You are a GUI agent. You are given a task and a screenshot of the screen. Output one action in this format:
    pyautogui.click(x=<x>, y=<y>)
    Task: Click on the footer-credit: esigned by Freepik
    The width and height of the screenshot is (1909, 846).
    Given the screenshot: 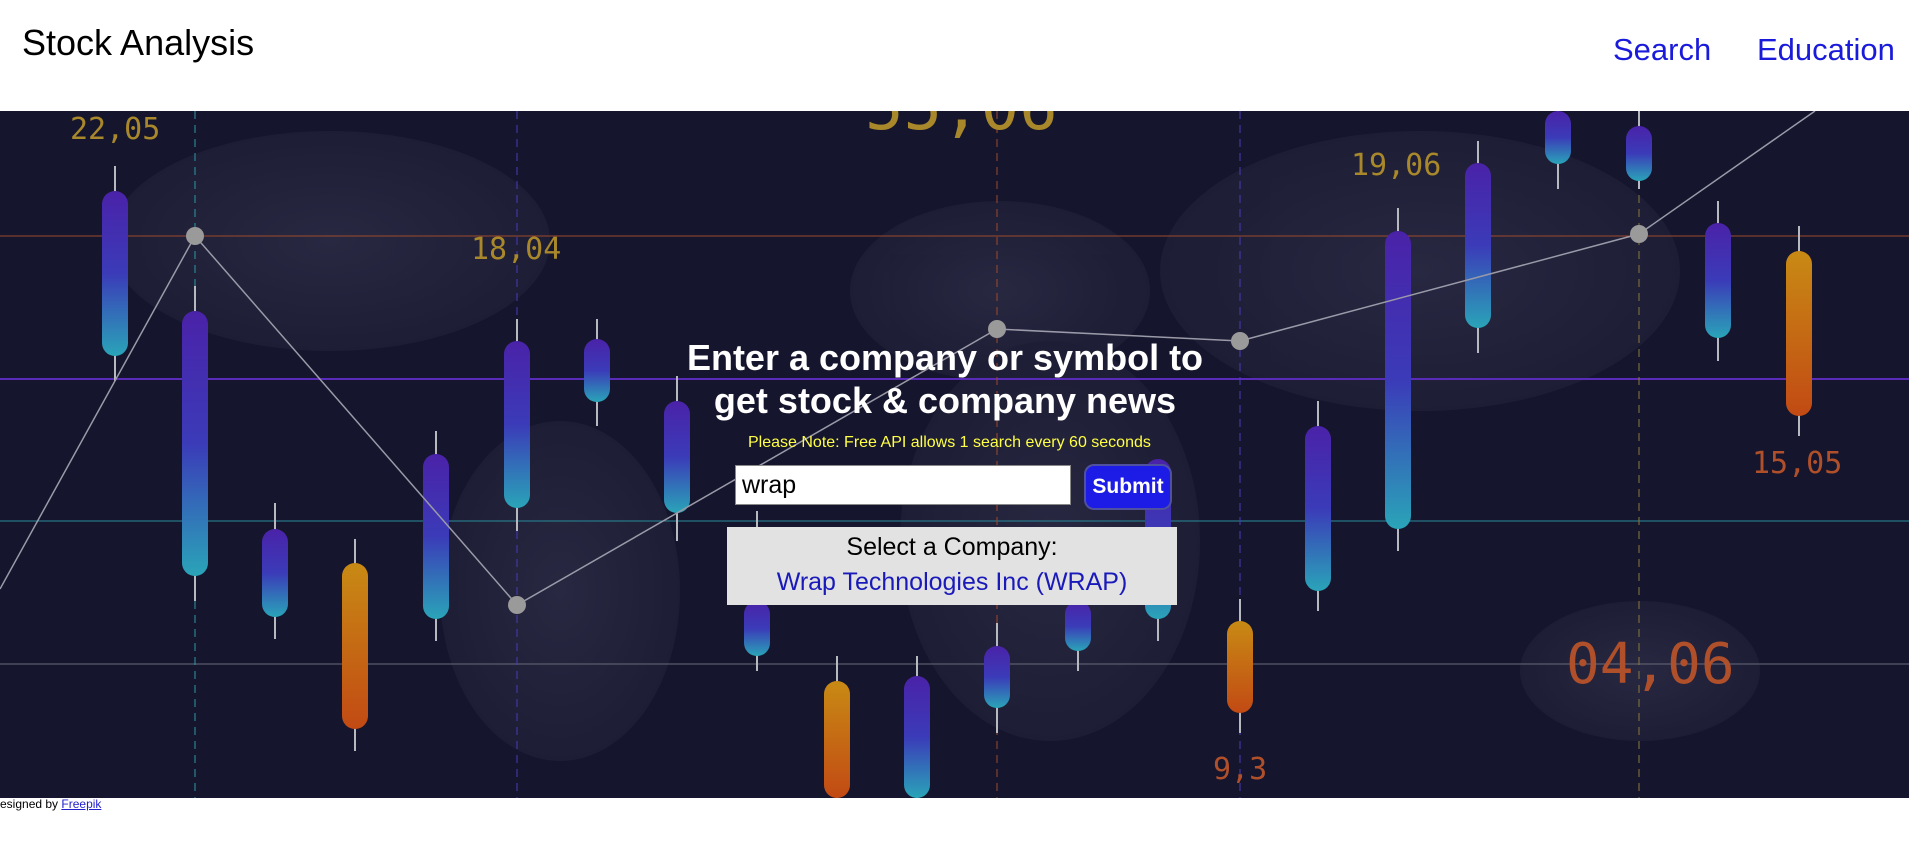 What is the action you would take?
    pyautogui.click(x=50, y=804)
    